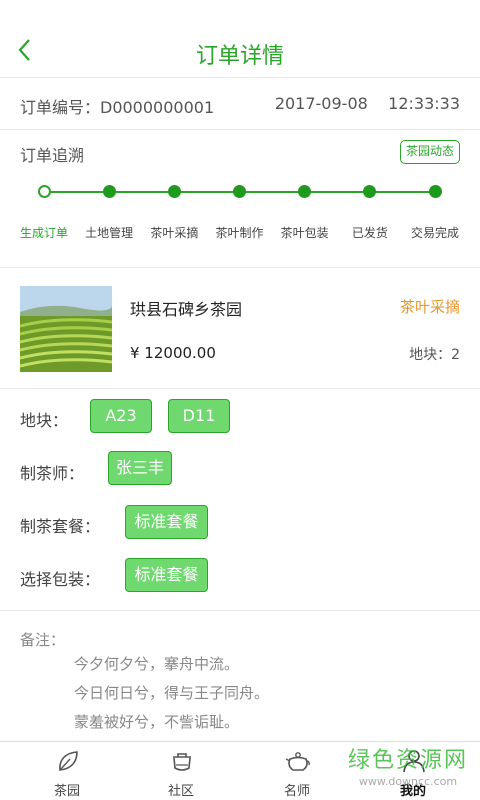  What do you see at coordinates (239, 233) in the screenshot?
I see `trace-step-label: 茶叶制作` at bounding box center [239, 233].